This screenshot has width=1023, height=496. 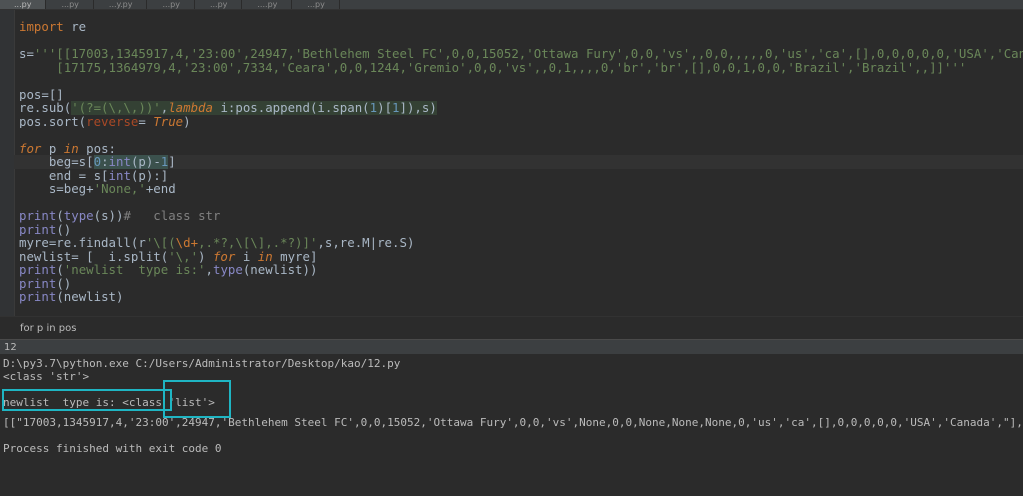 What do you see at coordinates (10, 347) in the screenshot?
I see `run-tab-label: 12` at bounding box center [10, 347].